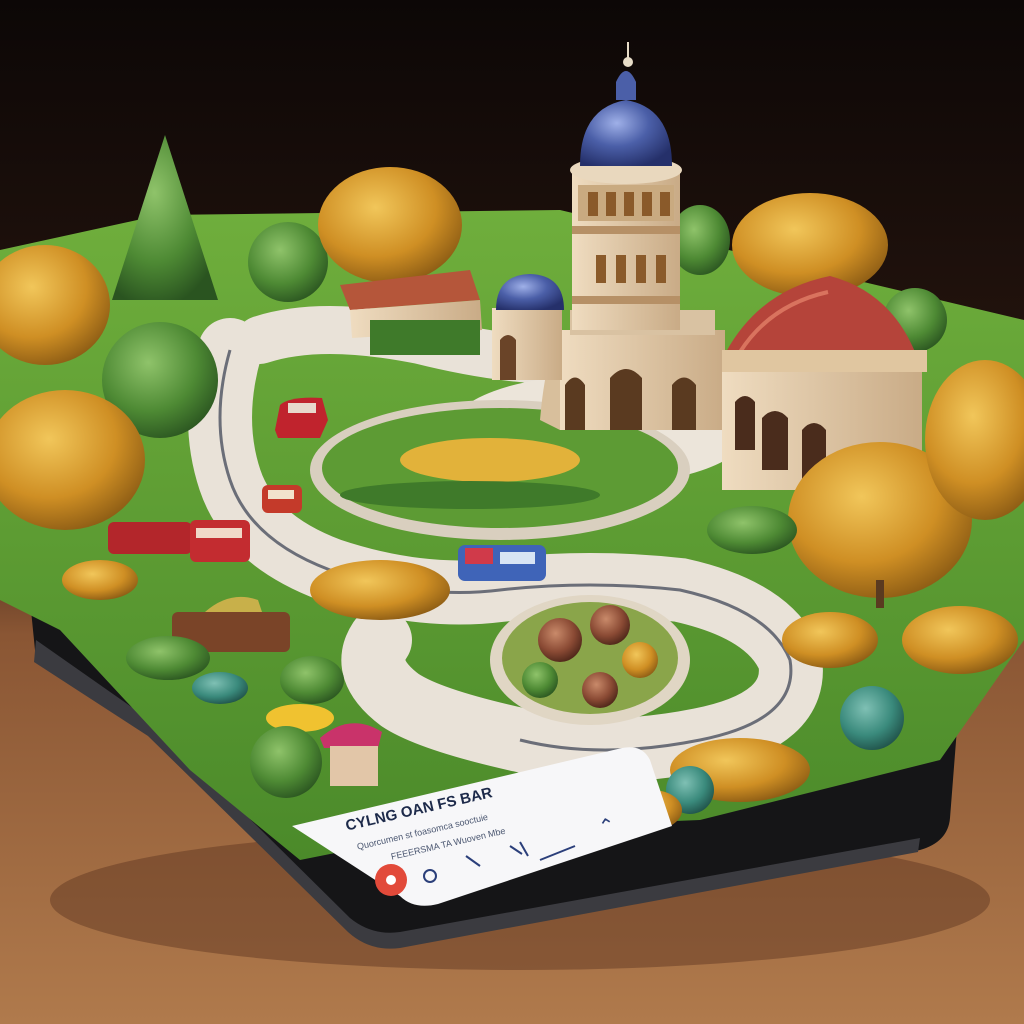 The width and height of the screenshot is (1024, 1024). What do you see at coordinates (286, 762) in the screenshot?
I see `tree-green-front` at bounding box center [286, 762].